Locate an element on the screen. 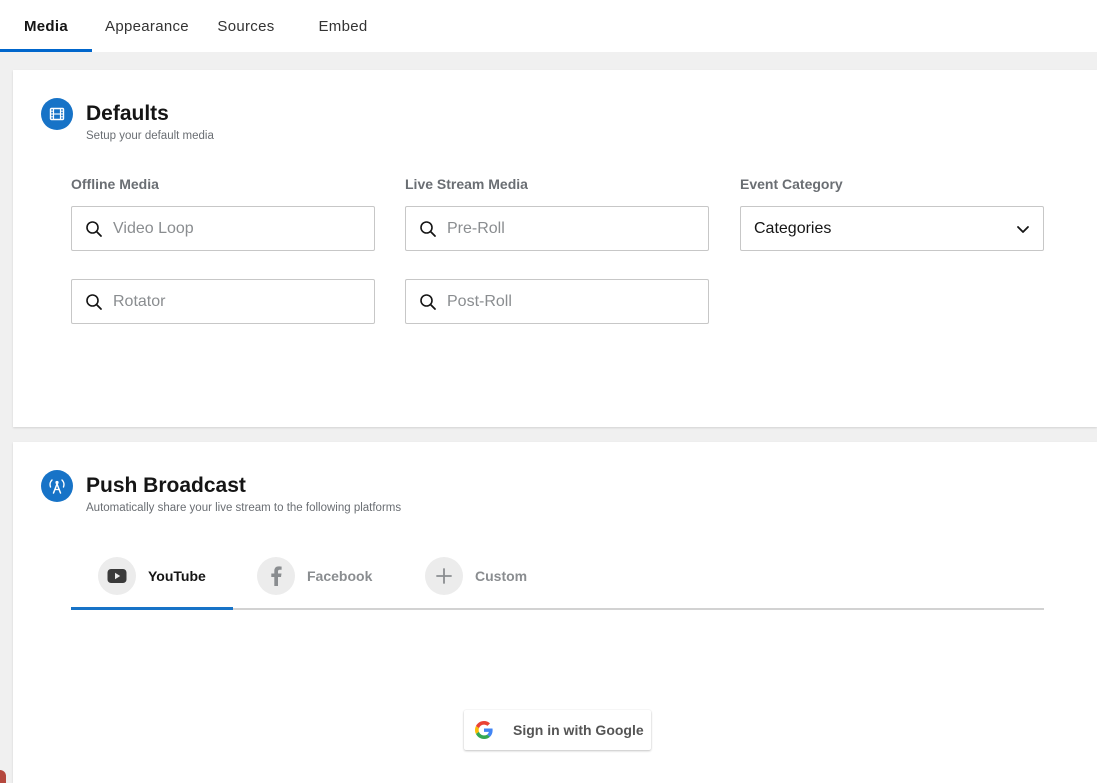 The height and width of the screenshot is (783, 1097). platform-tab-facebook: Facebook is located at coordinates (314, 576).